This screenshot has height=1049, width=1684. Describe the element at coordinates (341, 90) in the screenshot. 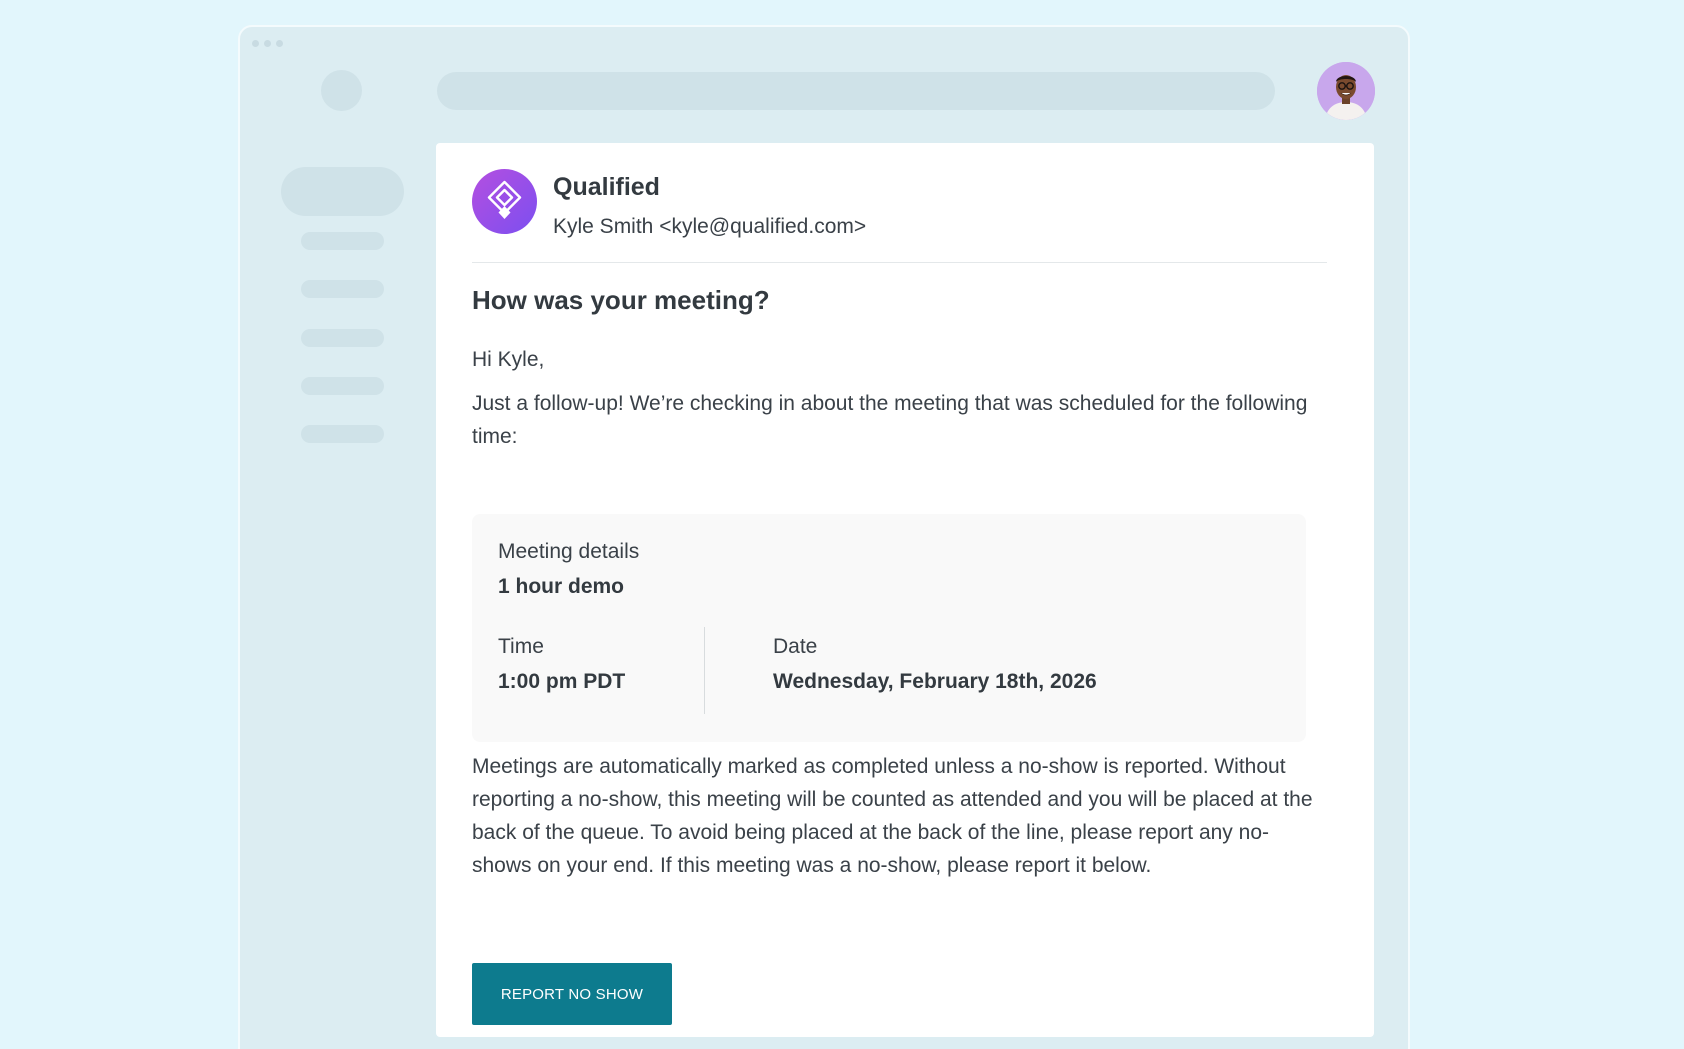

I see `app-logo-placeholder` at that location.